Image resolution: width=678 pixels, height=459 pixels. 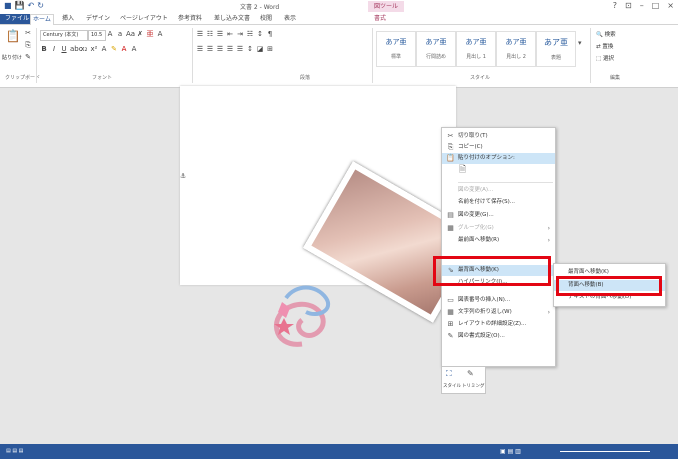 I want to click on borders-icon: ⊞, so click(x=270, y=49).